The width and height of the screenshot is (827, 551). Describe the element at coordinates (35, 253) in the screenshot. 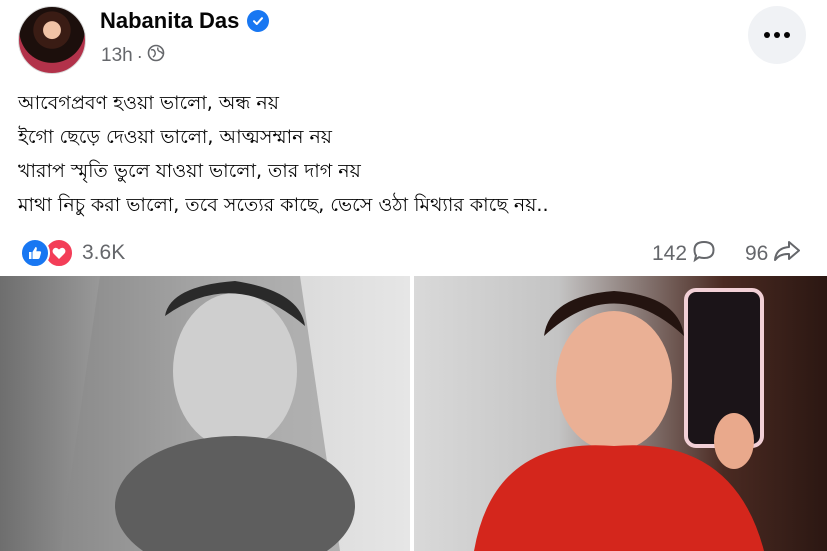

I see `like-reaction-icon` at that location.